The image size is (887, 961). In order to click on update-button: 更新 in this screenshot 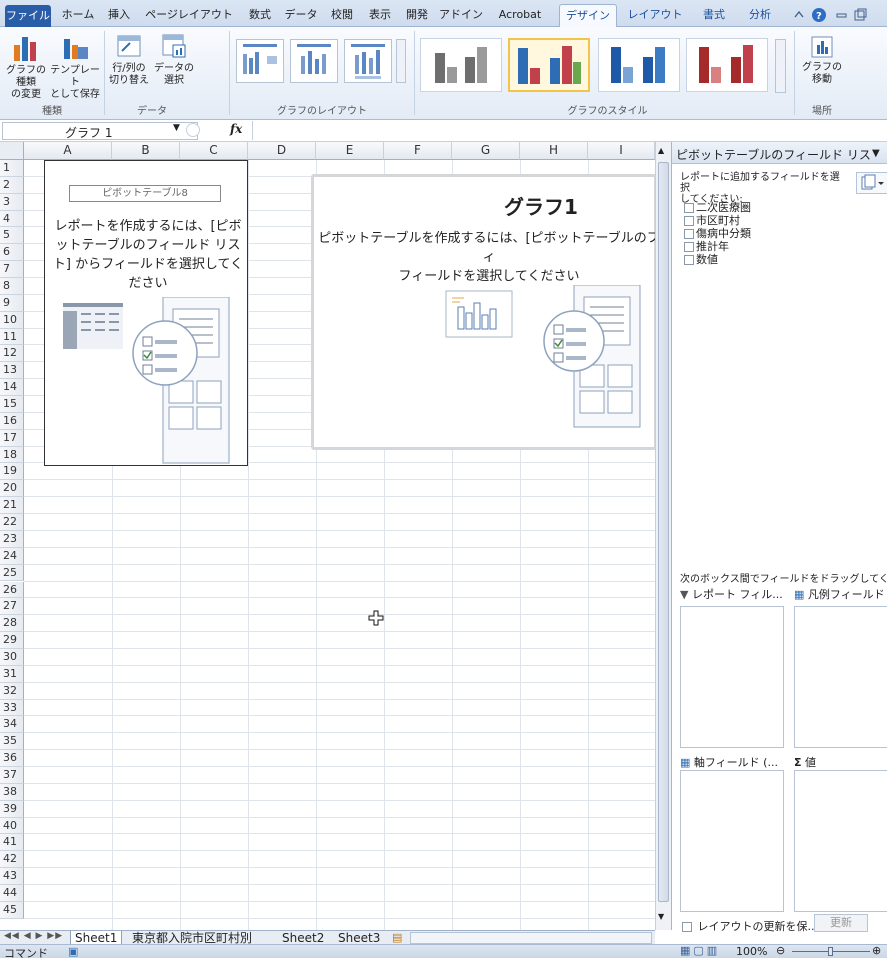, I will do `click(841, 923)`.